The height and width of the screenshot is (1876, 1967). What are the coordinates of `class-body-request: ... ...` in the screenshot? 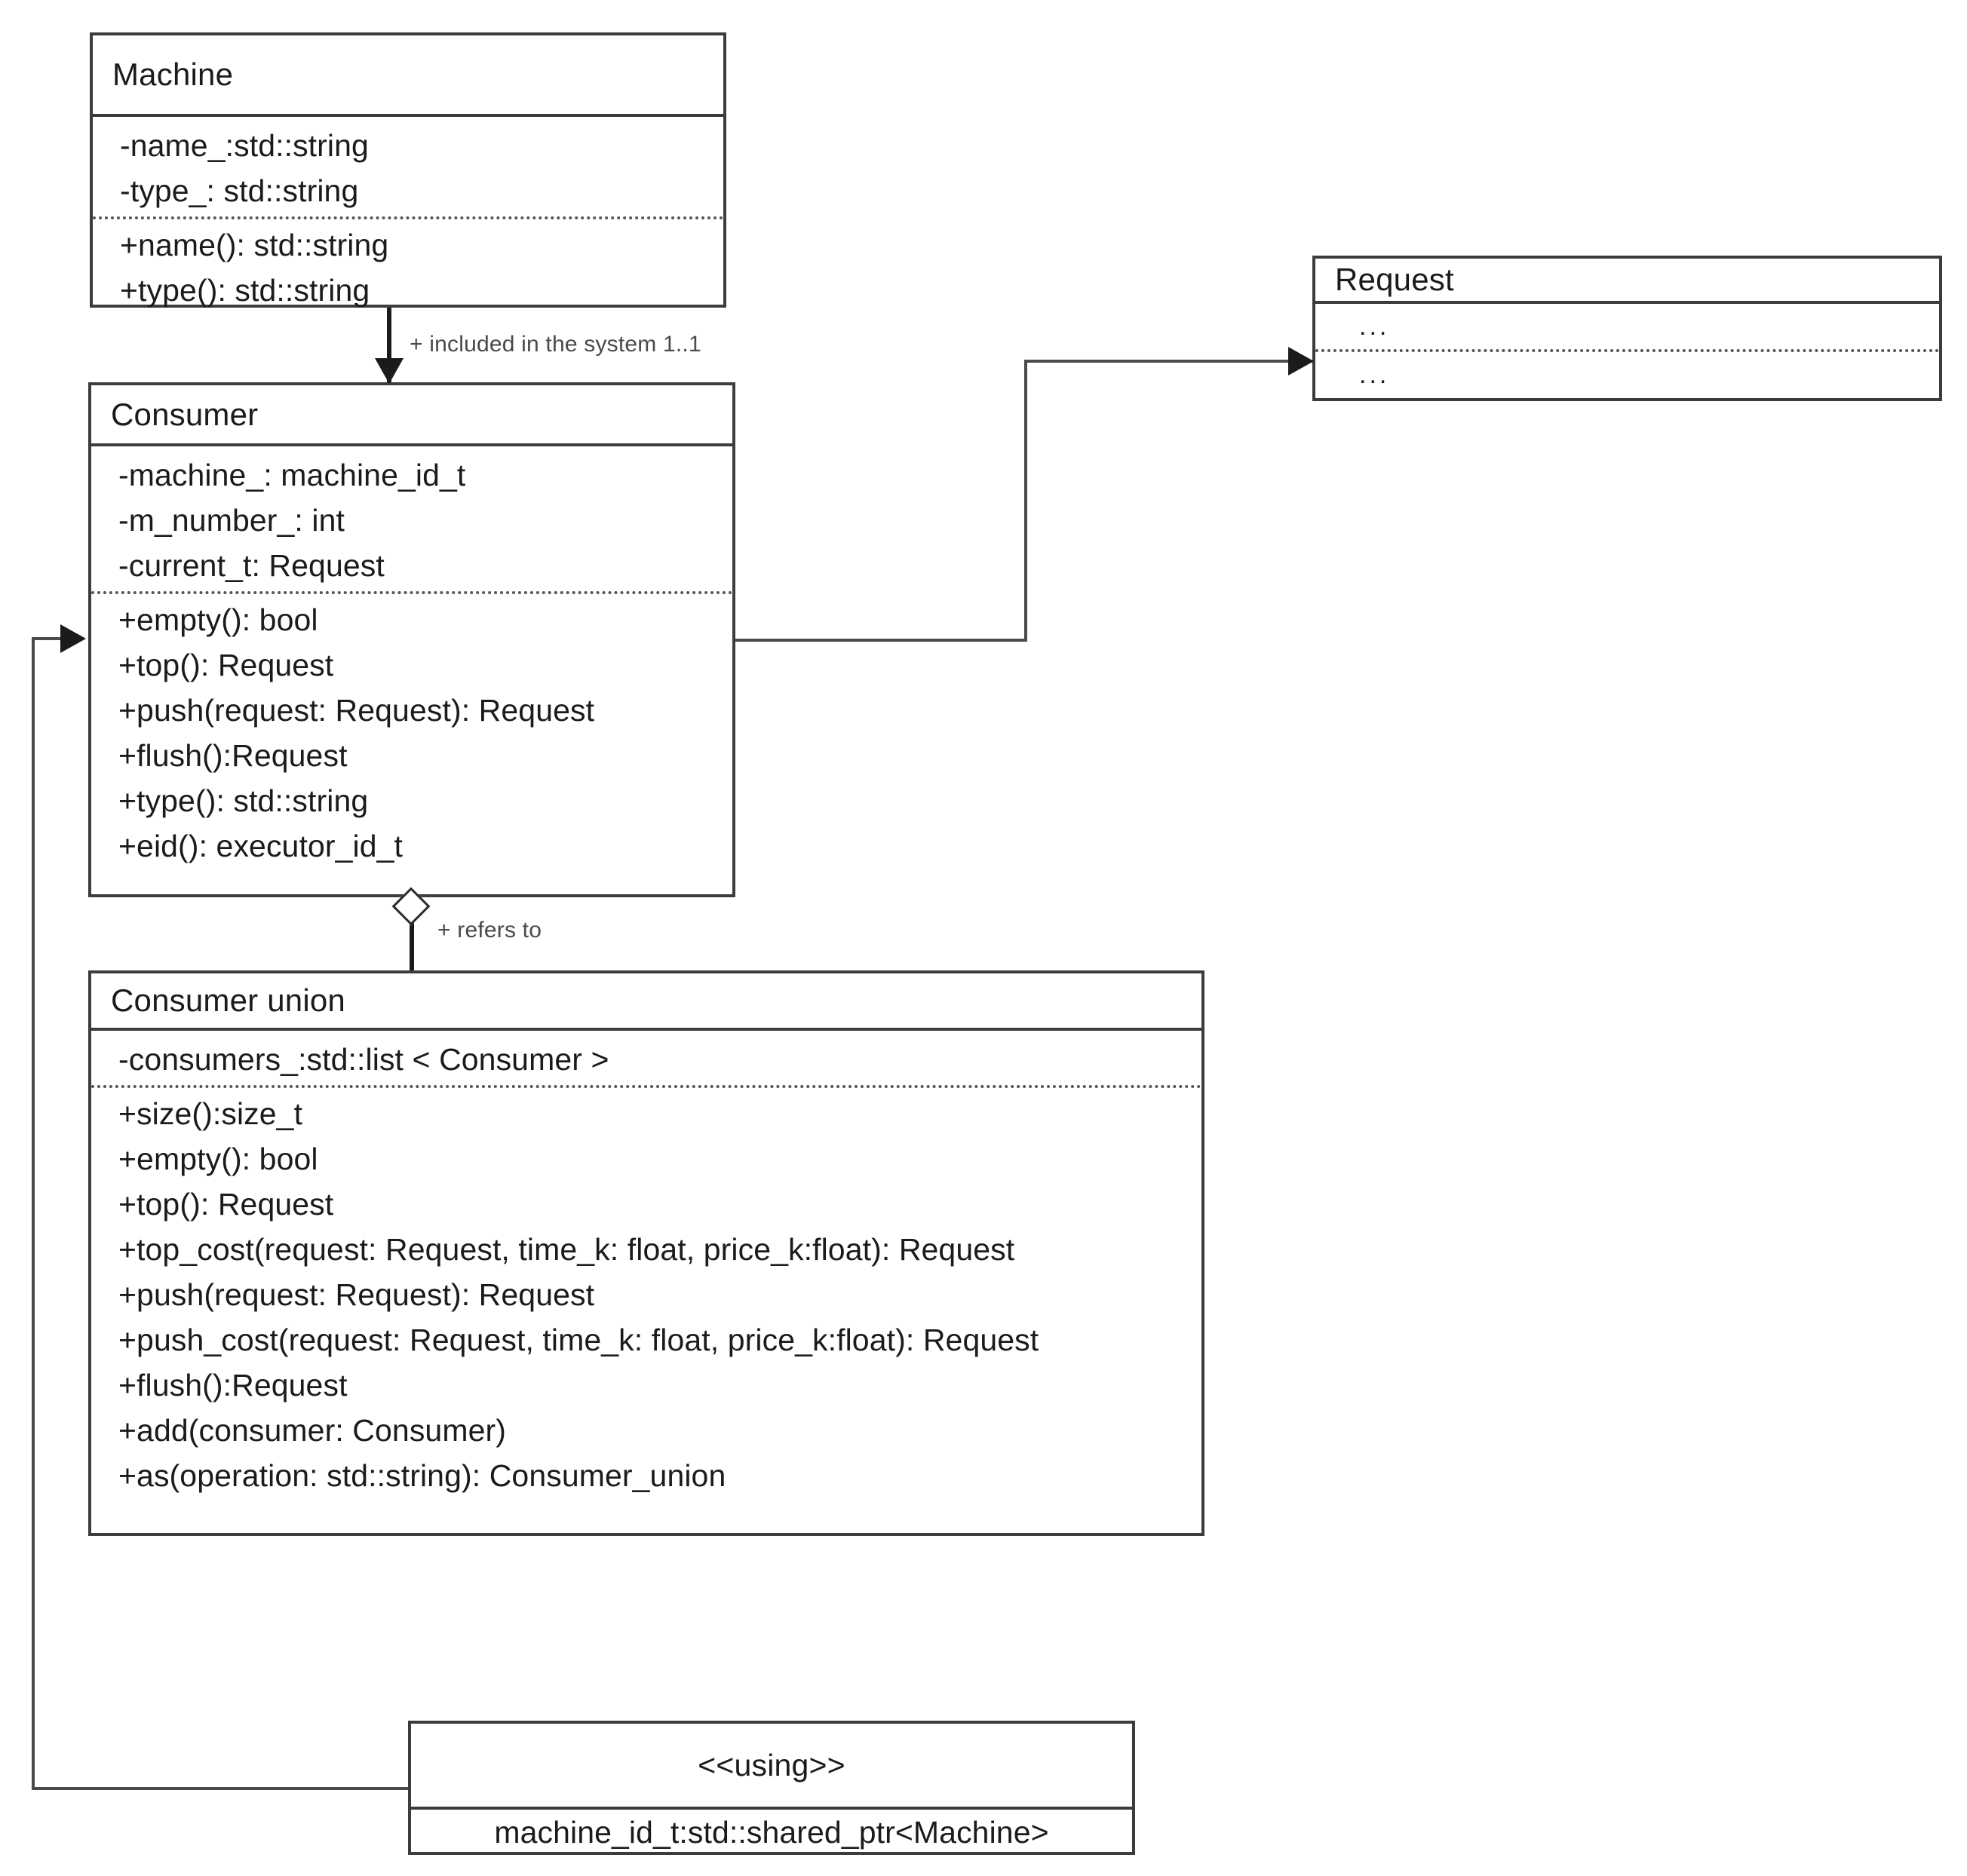 It's located at (1627, 352).